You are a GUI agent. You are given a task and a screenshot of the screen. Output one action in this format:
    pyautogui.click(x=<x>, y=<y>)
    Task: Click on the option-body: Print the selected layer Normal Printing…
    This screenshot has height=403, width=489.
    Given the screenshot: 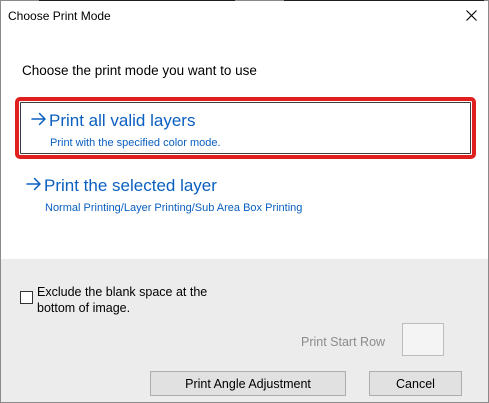 What is the action you would take?
    pyautogui.click(x=243, y=199)
    